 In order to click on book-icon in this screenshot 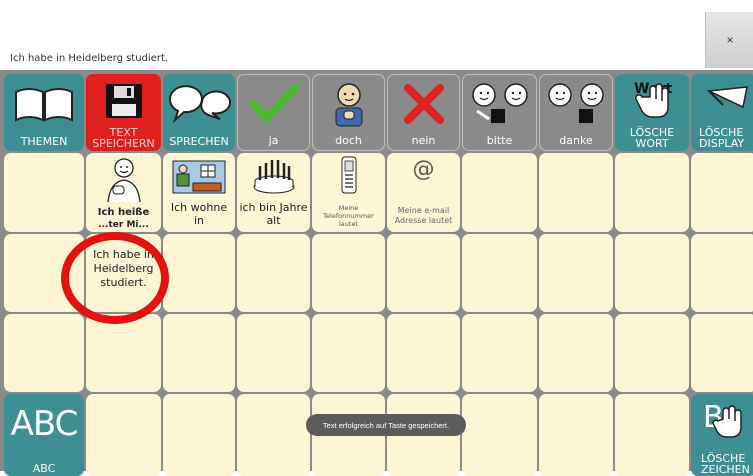, I will do `click(44, 103)`.